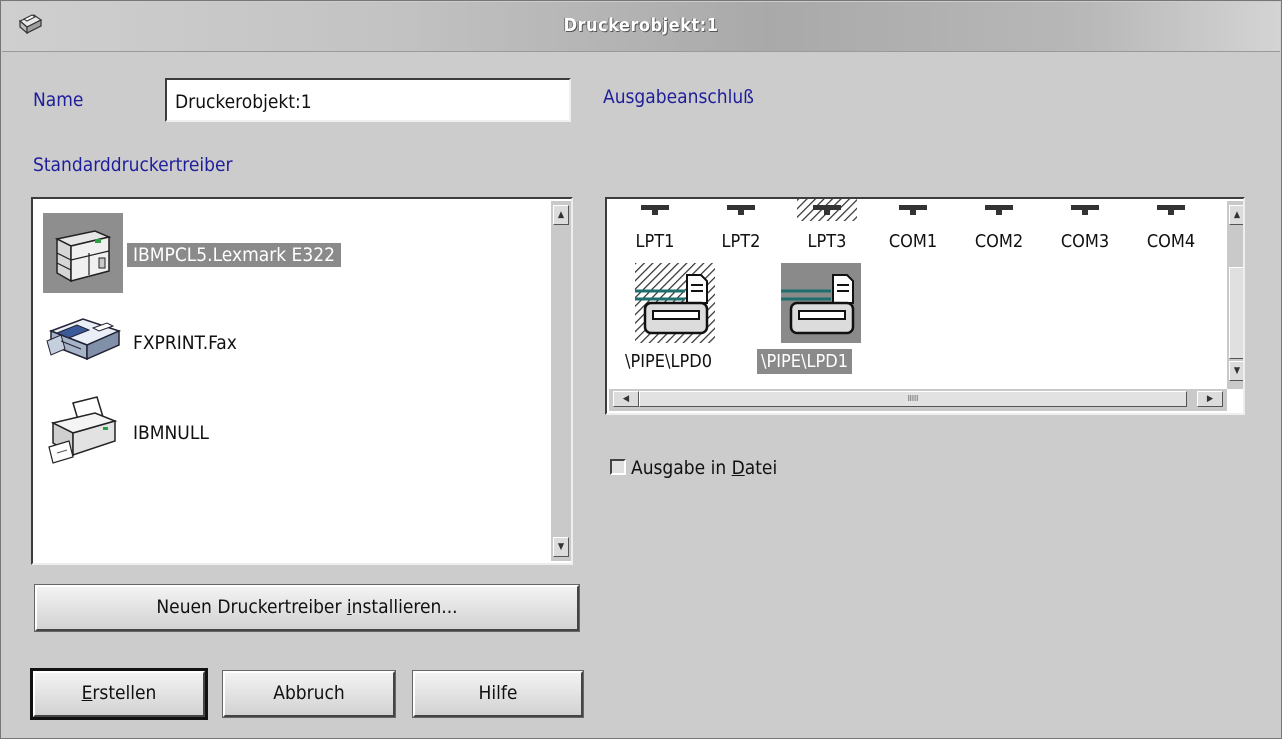  I want to click on cancel-button: Abbruch, so click(309, 694).